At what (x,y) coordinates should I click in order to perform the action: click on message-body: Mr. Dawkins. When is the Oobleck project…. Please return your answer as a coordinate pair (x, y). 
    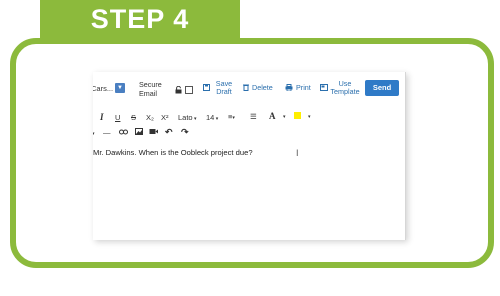
    Looking at the image, I should click on (173, 152).